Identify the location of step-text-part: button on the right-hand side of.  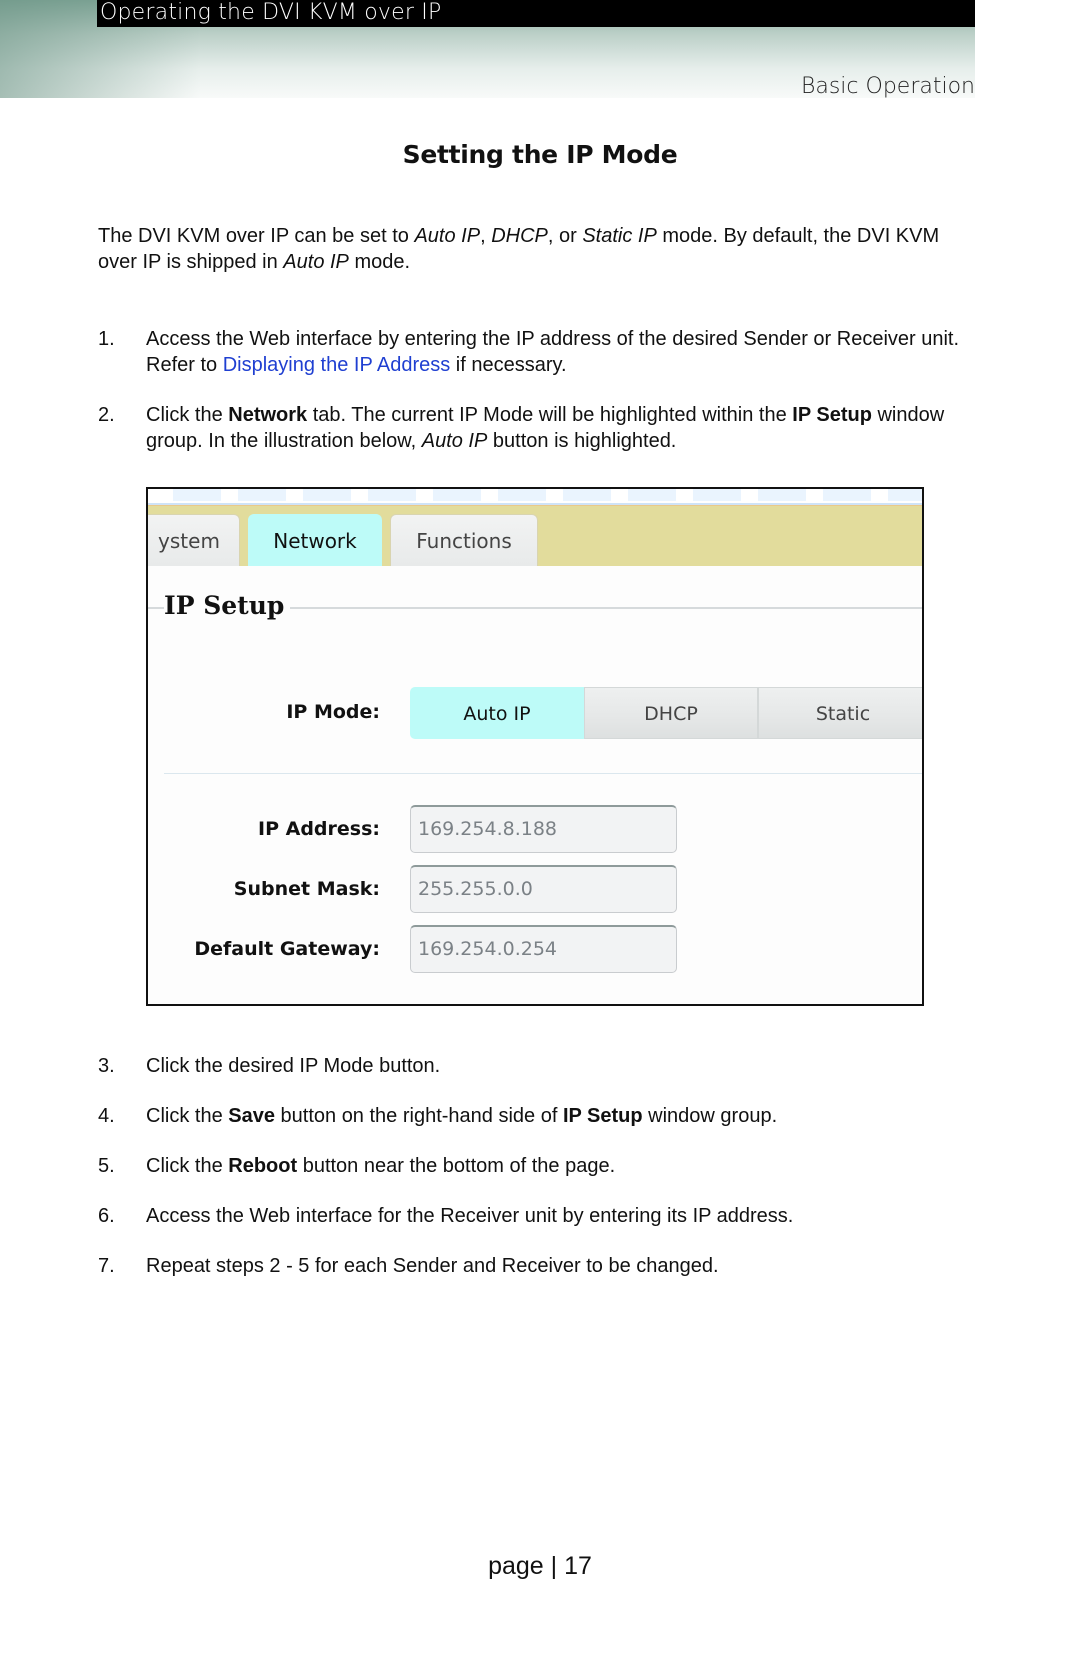
(418, 1116).